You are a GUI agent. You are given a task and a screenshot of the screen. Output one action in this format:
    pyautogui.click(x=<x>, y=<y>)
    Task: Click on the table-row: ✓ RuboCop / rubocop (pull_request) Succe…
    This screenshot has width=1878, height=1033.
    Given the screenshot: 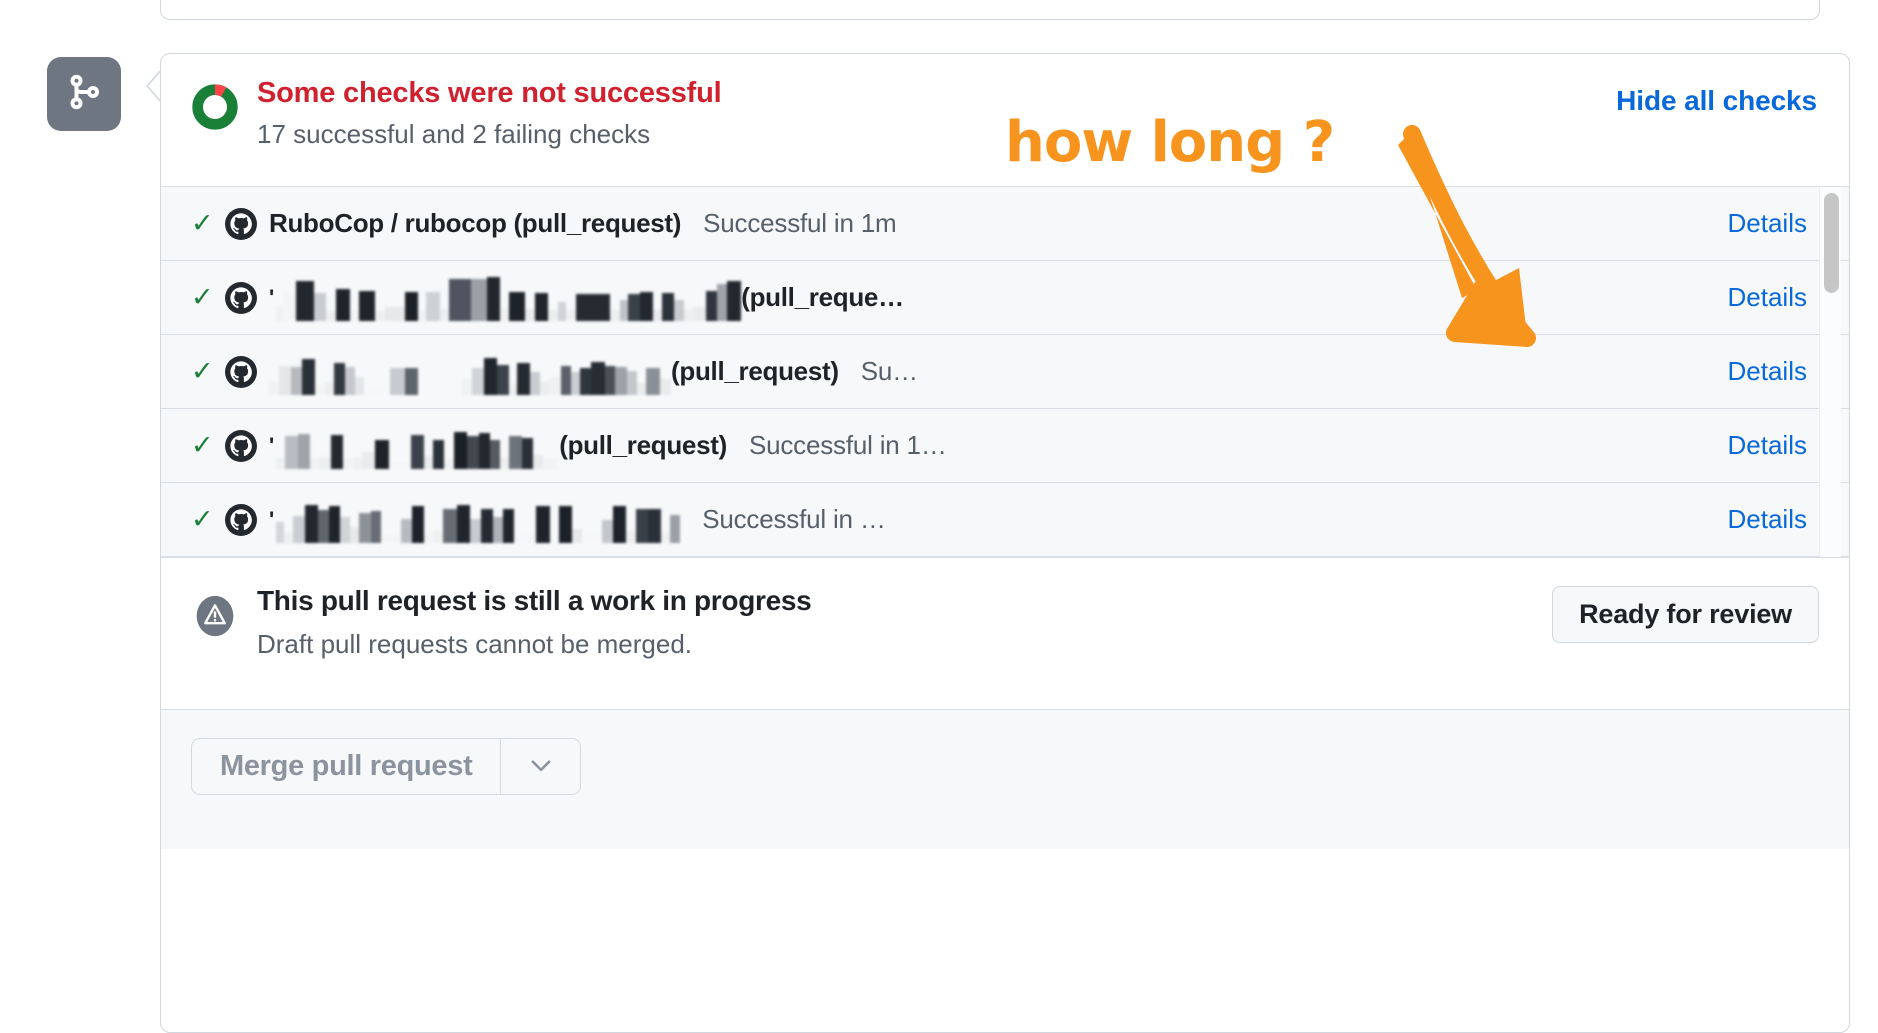 What is the action you would take?
    pyautogui.click(x=1005, y=224)
    